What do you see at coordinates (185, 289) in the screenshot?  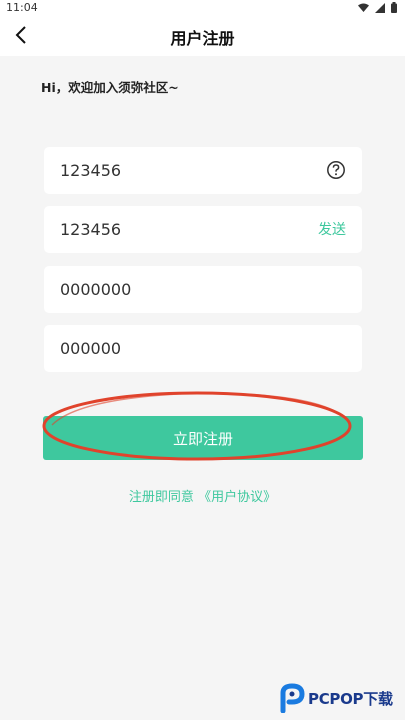 I see `password-input` at bounding box center [185, 289].